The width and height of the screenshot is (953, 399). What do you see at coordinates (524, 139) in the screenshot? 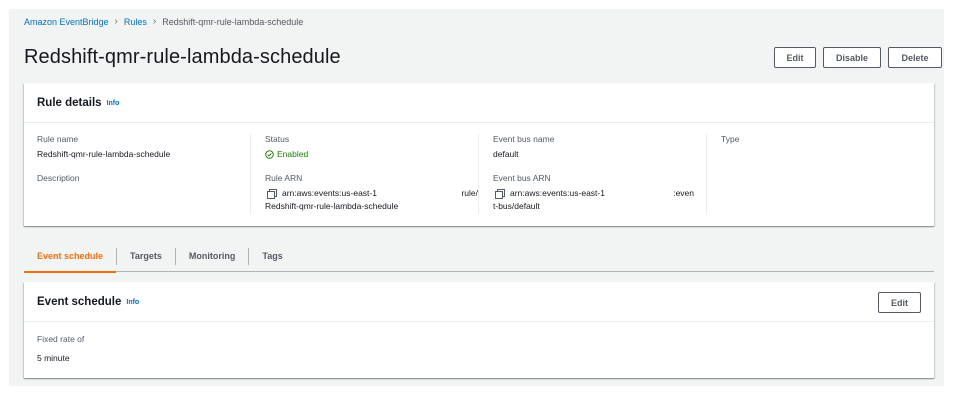
I see `event-bus-name-label: Event bus name` at bounding box center [524, 139].